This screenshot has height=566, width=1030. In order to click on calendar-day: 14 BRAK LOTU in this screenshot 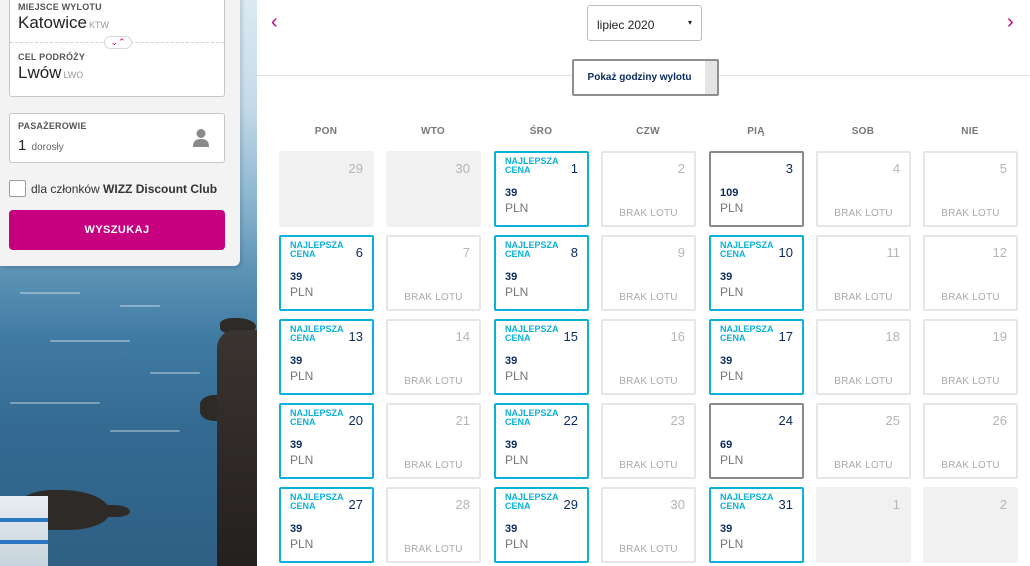, I will do `click(433, 357)`.